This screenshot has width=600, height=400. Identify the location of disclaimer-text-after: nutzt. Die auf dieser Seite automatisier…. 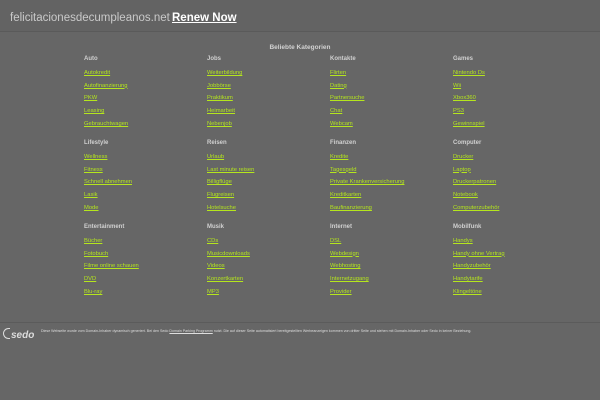
(342, 331).